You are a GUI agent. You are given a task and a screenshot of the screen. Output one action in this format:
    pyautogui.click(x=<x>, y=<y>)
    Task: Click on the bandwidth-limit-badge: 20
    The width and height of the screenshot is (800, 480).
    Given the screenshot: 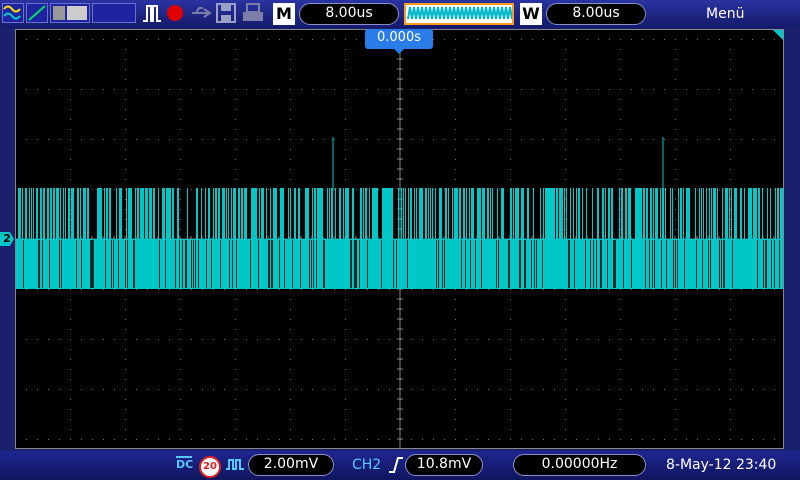 What is the action you would take?
    pyautogui.click(x=210, y=467)
    